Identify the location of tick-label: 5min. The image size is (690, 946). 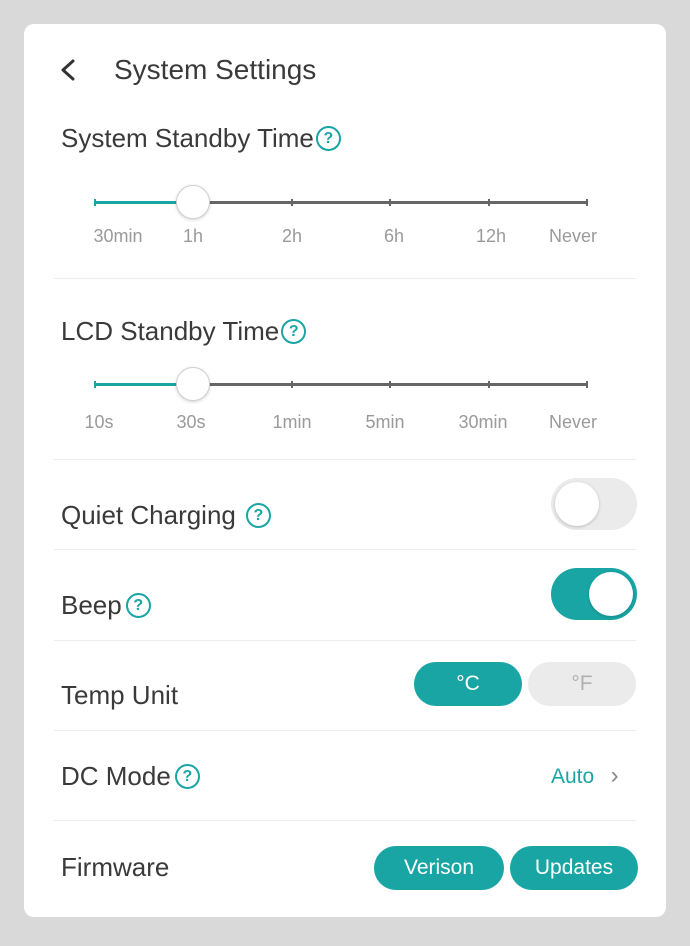
(385, 422).